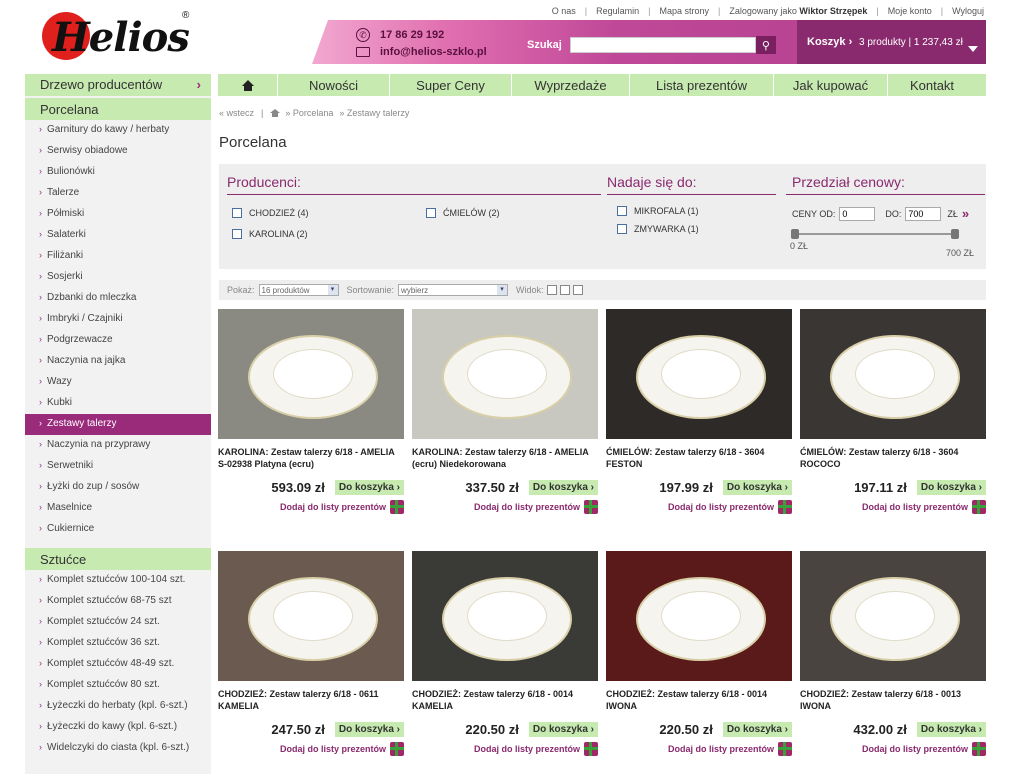 This screenshot has height=774, width=1024. Describe the element at coordinates (702, 85) in the screenshot. I see `nav-item-gift-list: Lista prezentów` at that location.